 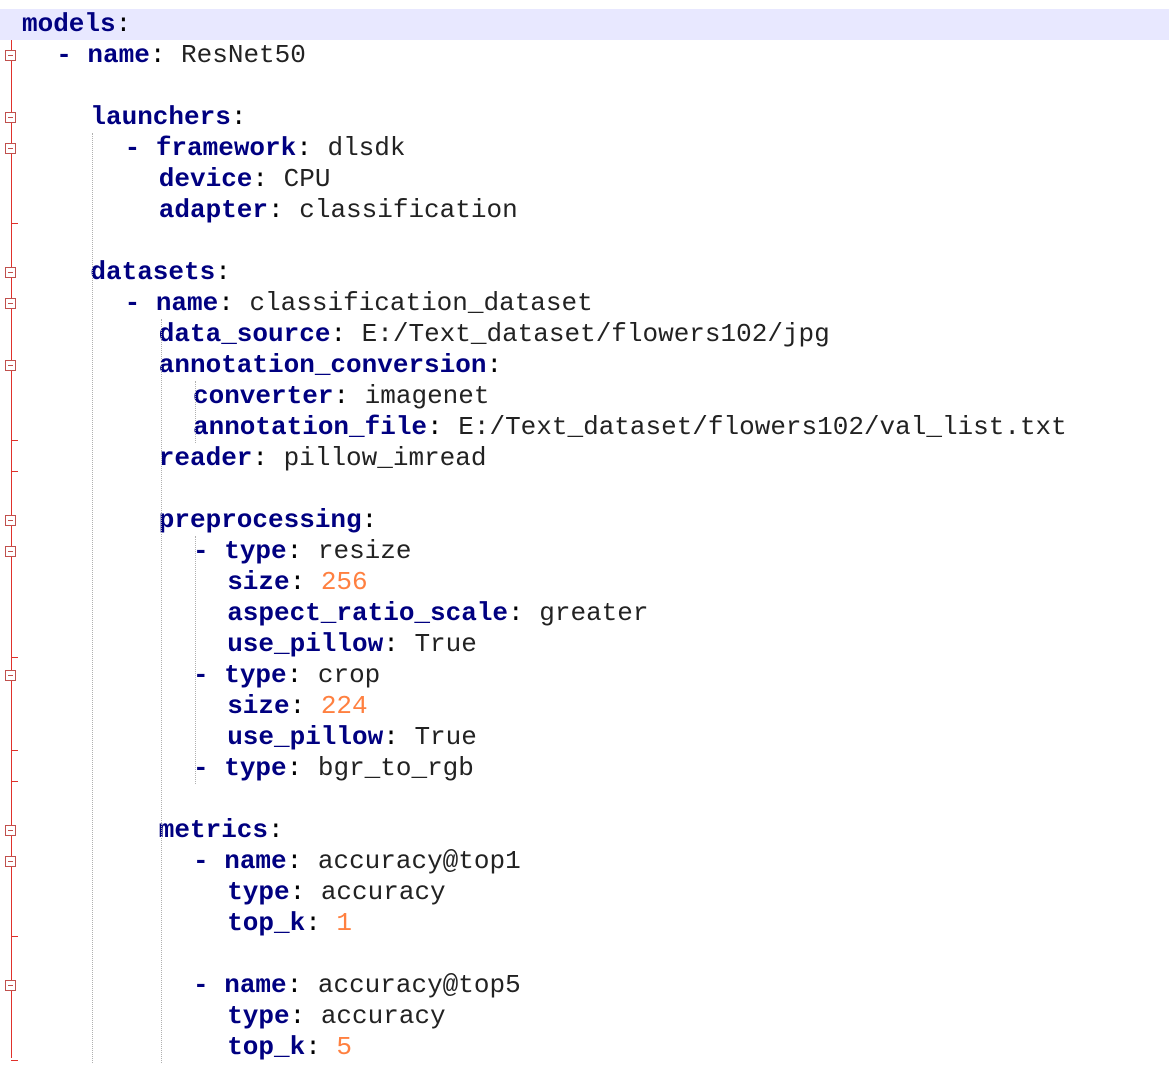 I want to click on code-line: - name: classification_dataset, so click(x=584, y=303).